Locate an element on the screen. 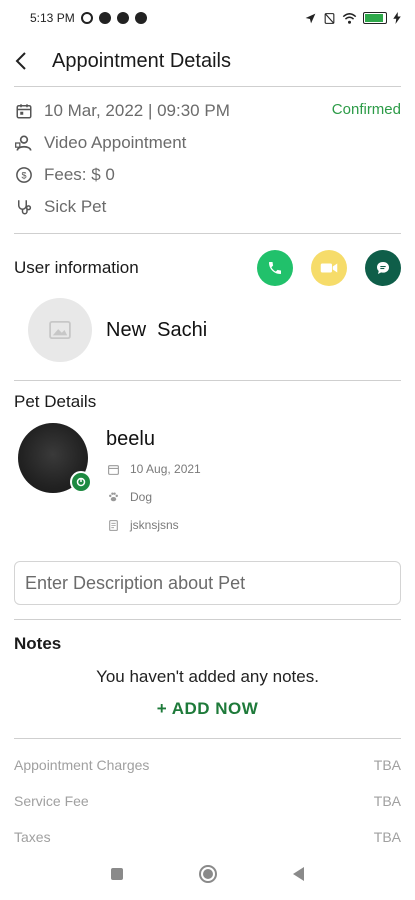  add-note-button: + ADD NOW is located at coordinates (207, 709).